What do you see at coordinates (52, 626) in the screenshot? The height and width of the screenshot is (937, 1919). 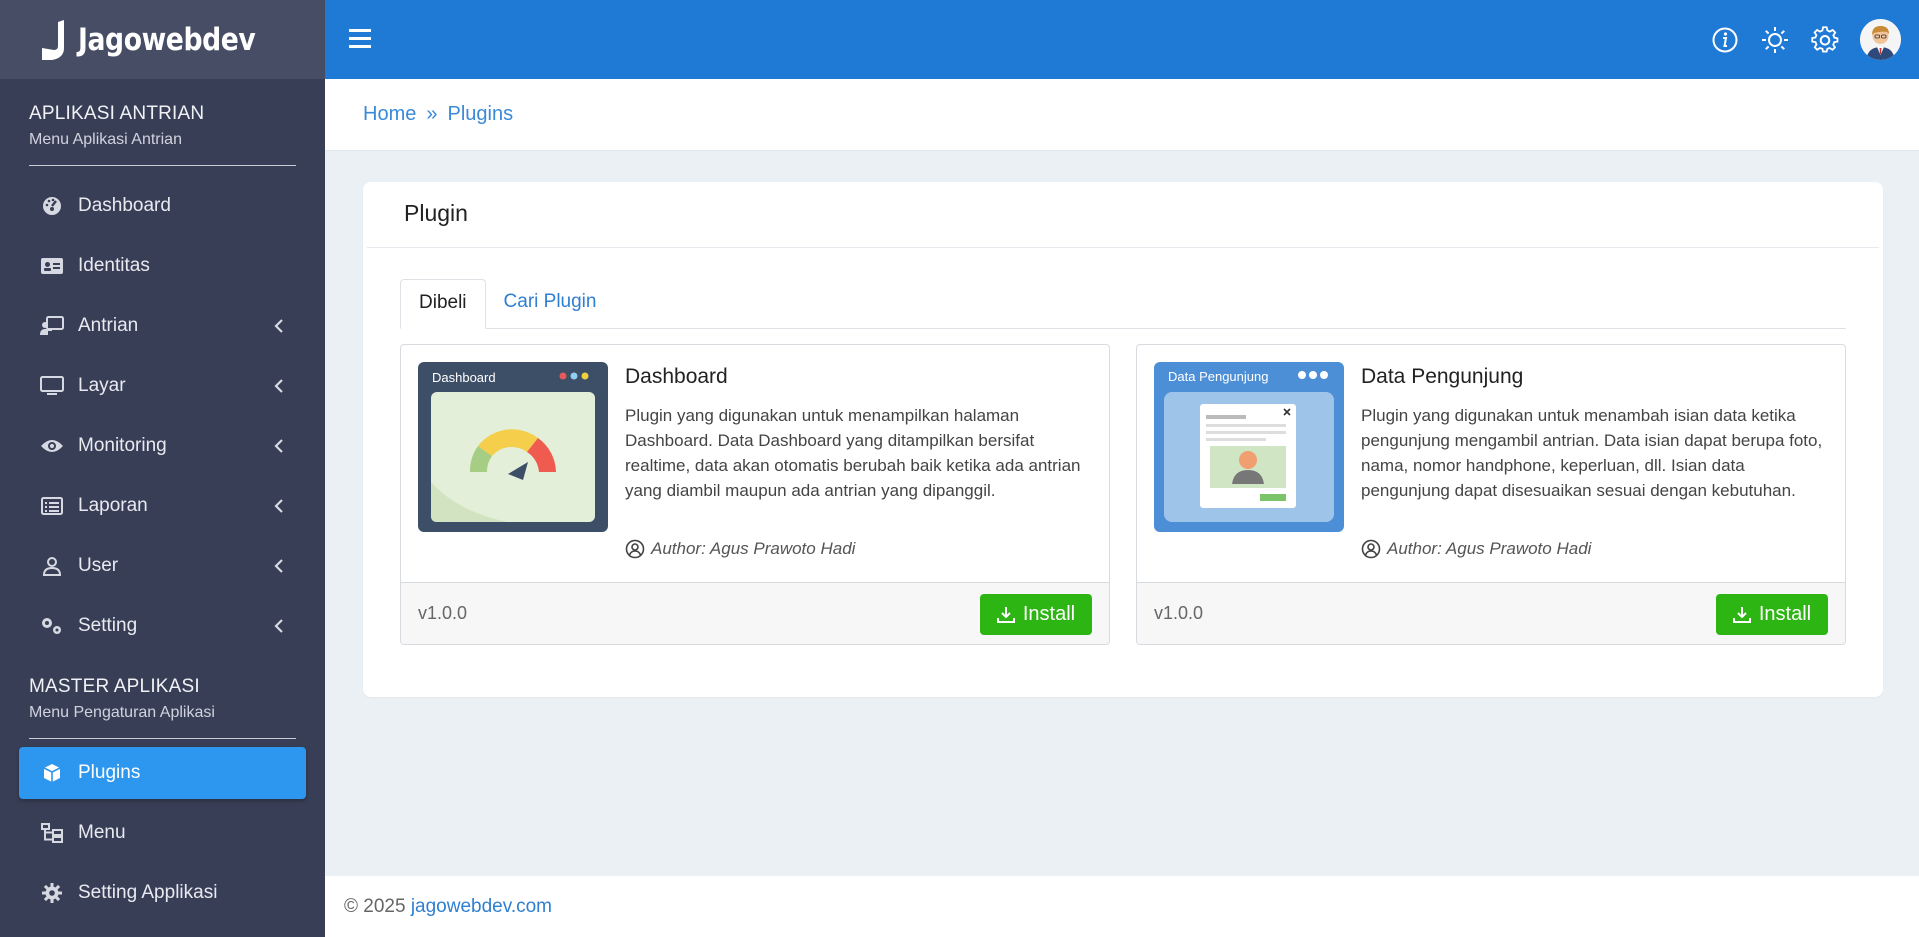 I see `gears-icon` at bounding box center [52, 626].